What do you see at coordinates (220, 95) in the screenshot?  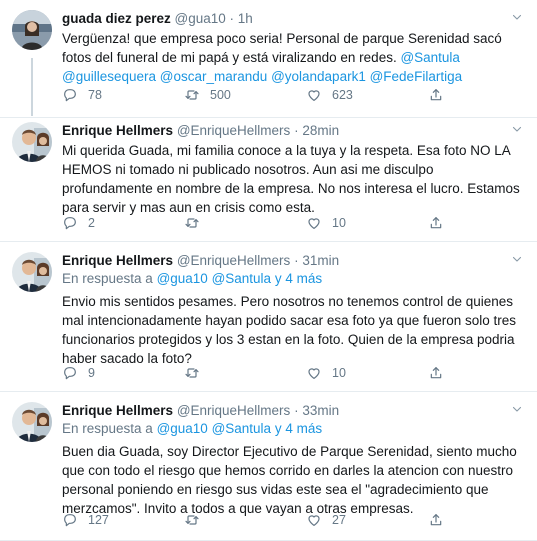 I see `retweet-count: 500` at bounding box center [220, 95].